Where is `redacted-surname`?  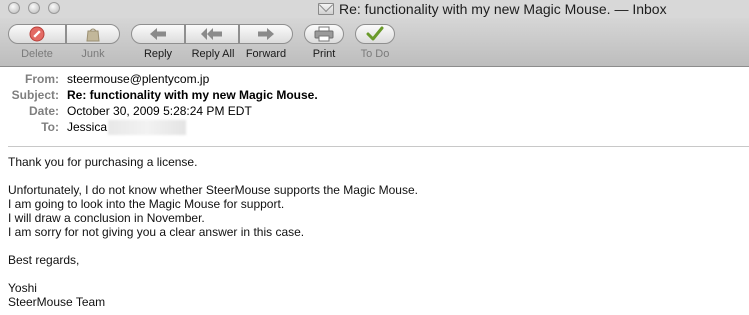
redacted-surname is located at coordinates (147, 127).